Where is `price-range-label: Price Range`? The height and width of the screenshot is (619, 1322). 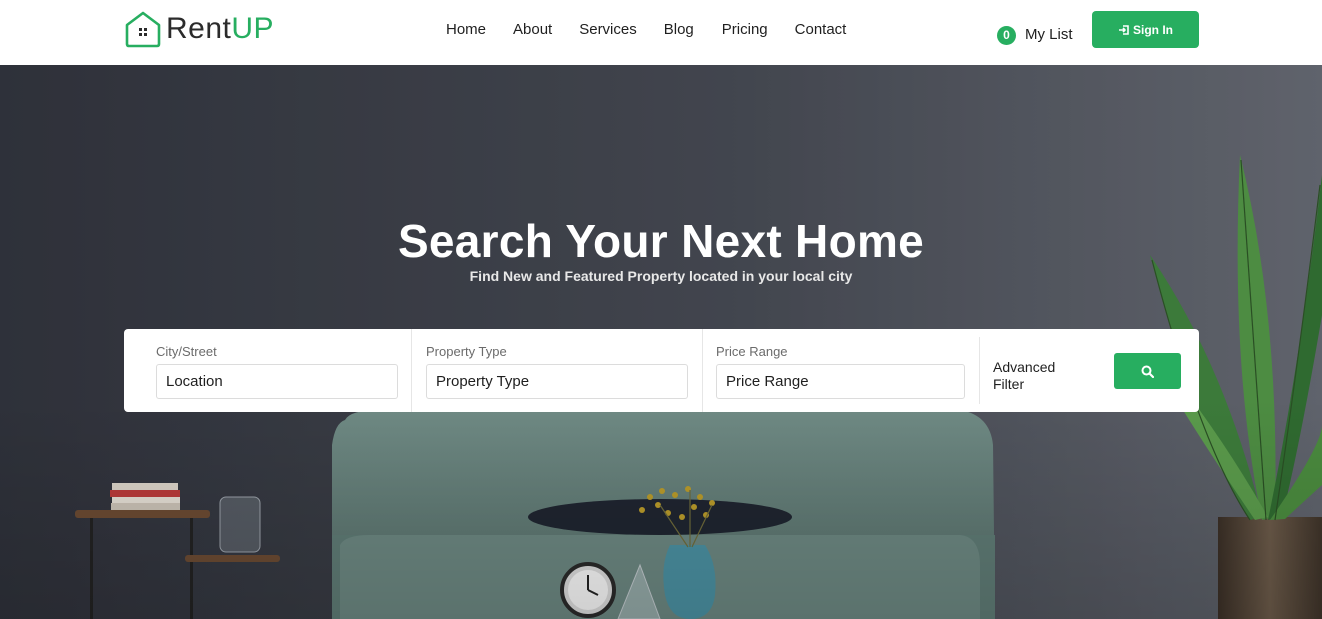 price-range-label: Price Range is located at coordinates (752, 351).